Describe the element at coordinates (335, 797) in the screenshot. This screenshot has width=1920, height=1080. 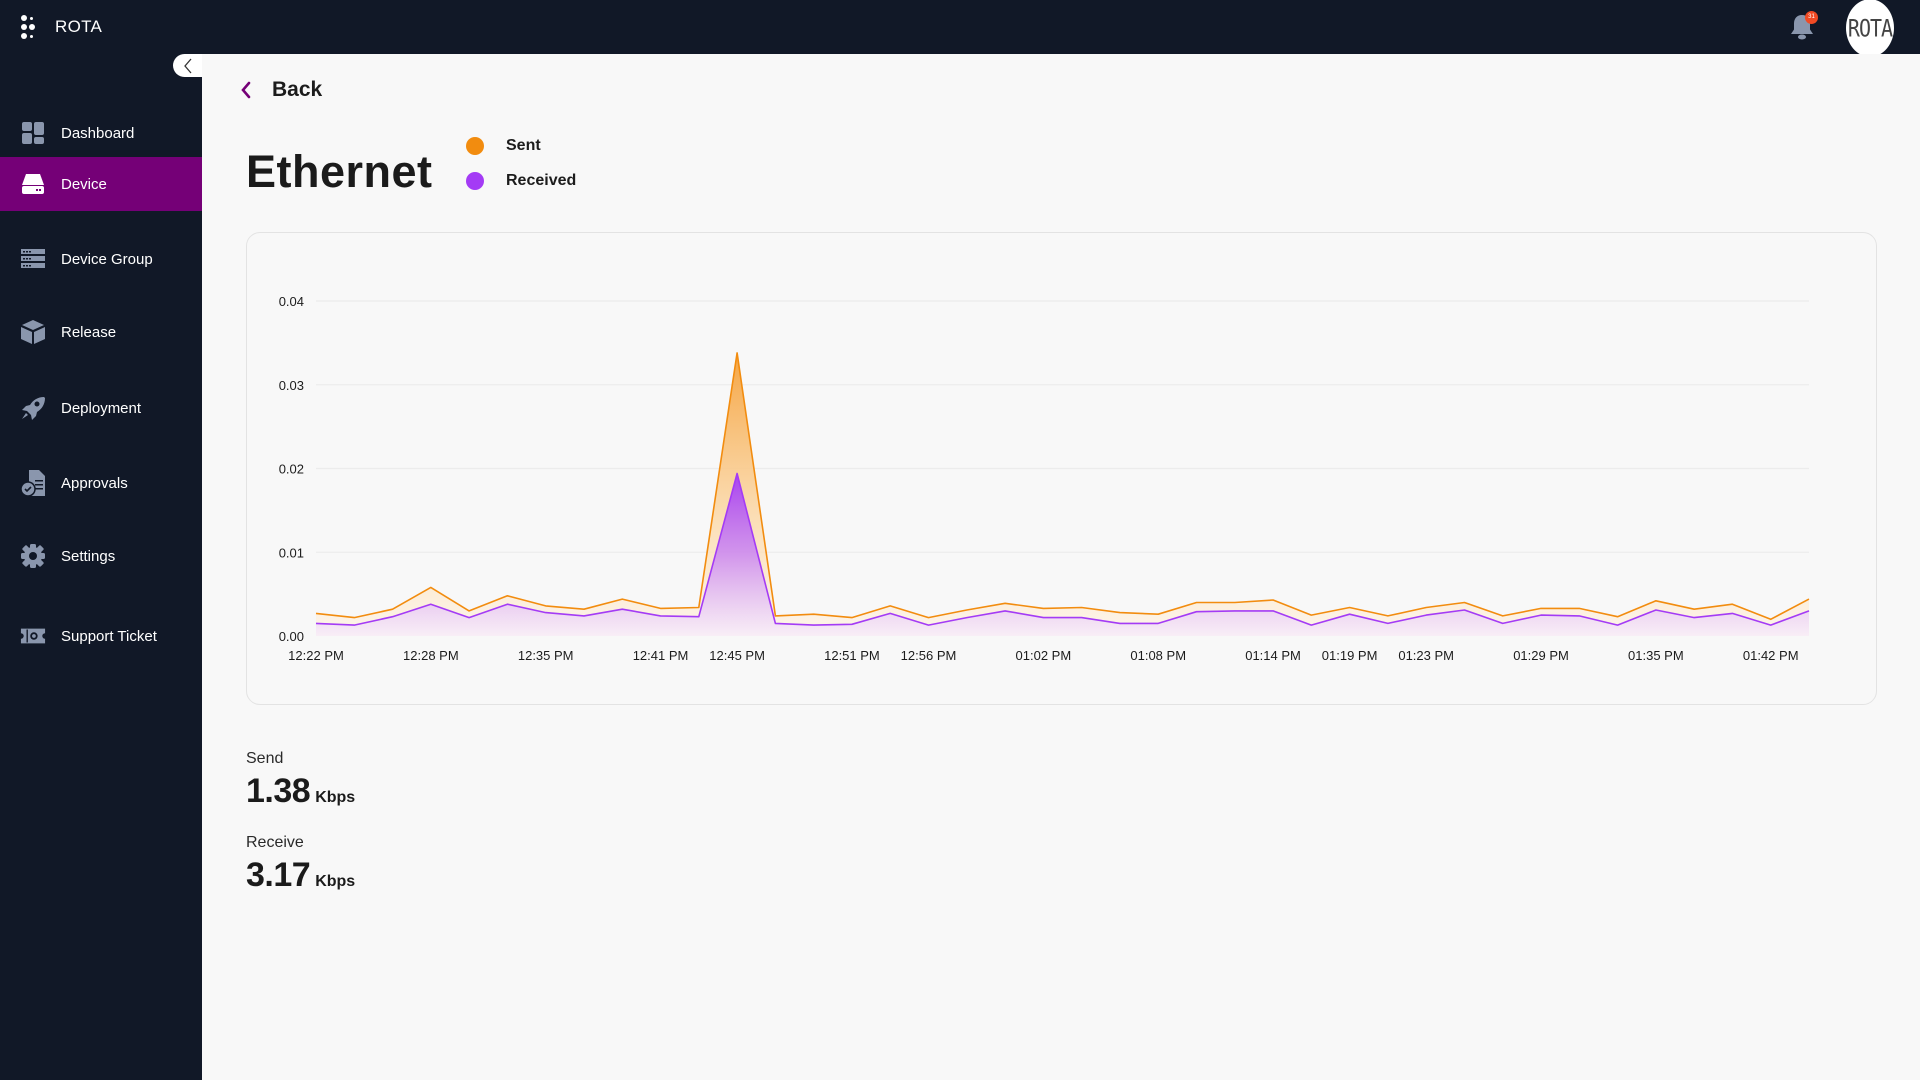
I see `send-unit: Kbps` at that location.